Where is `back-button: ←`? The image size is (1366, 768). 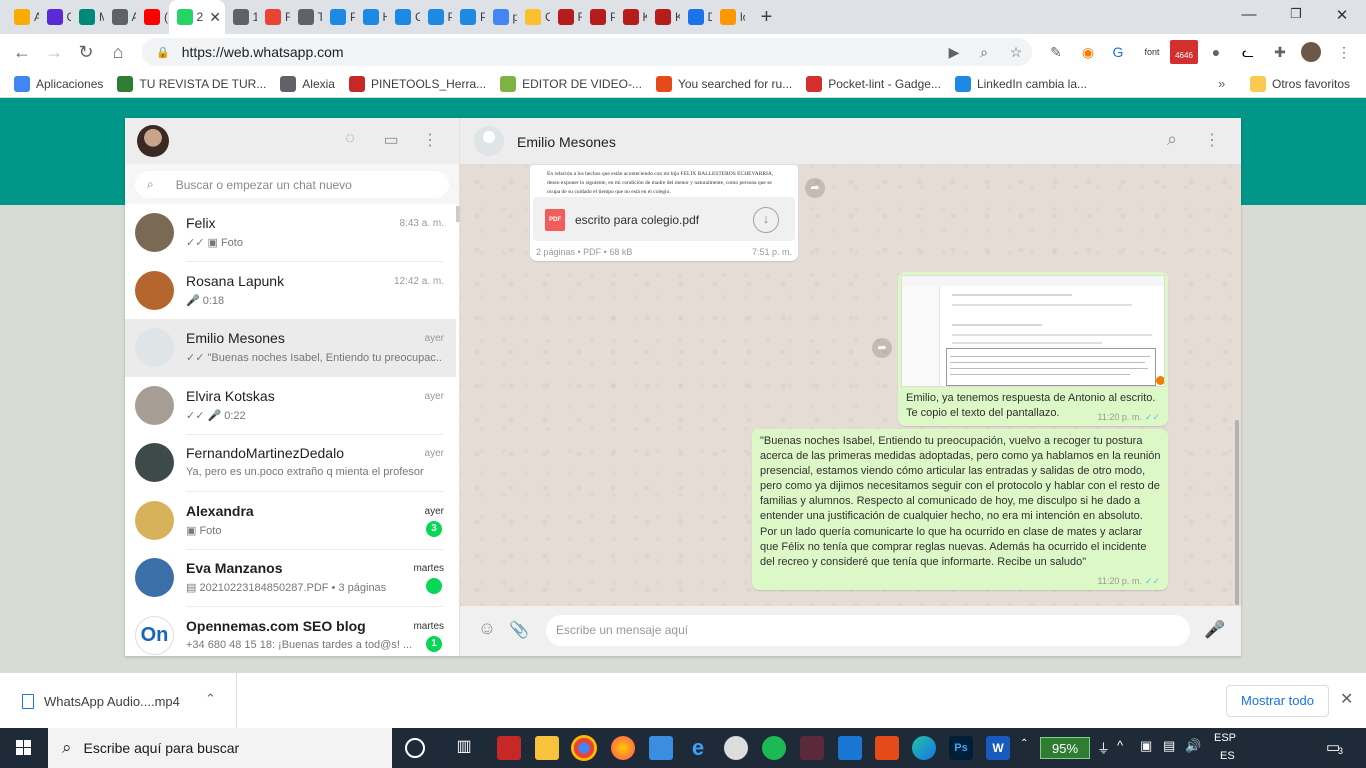
back-button: ← is located at coordinates (22, 52).